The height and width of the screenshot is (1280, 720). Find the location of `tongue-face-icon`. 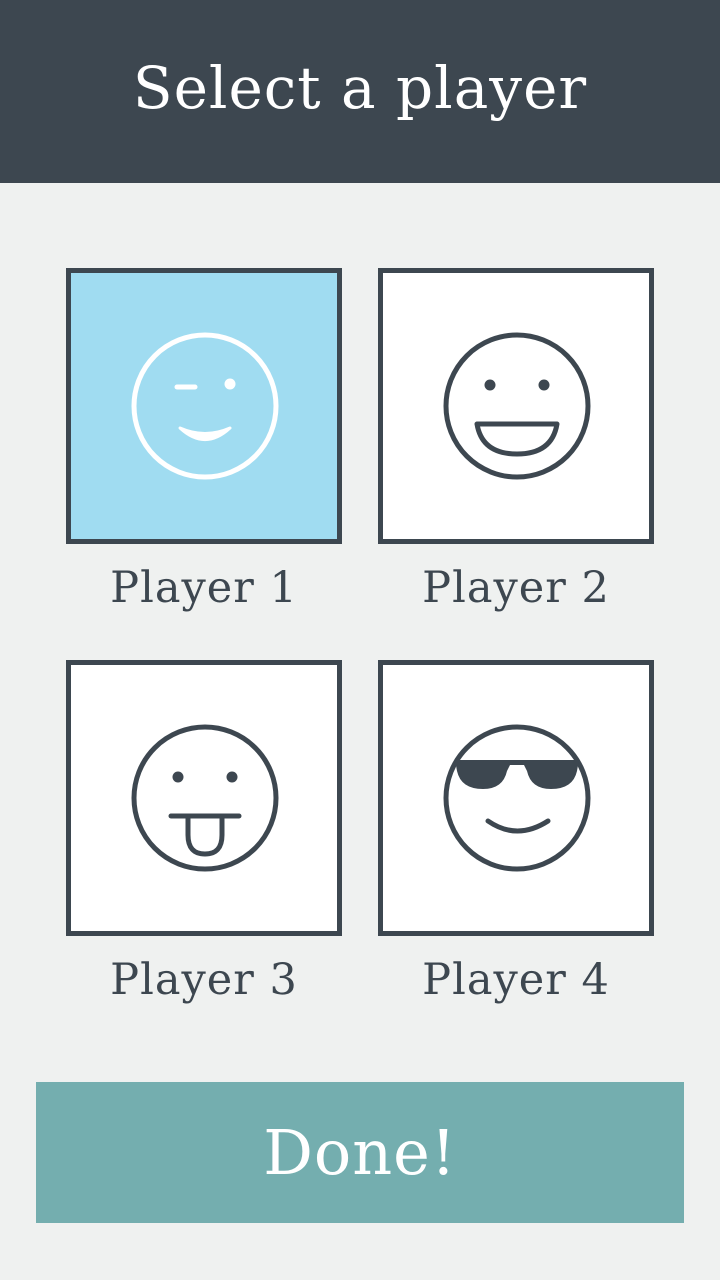

tongue-face-icon is located at coordinates (205, 798).